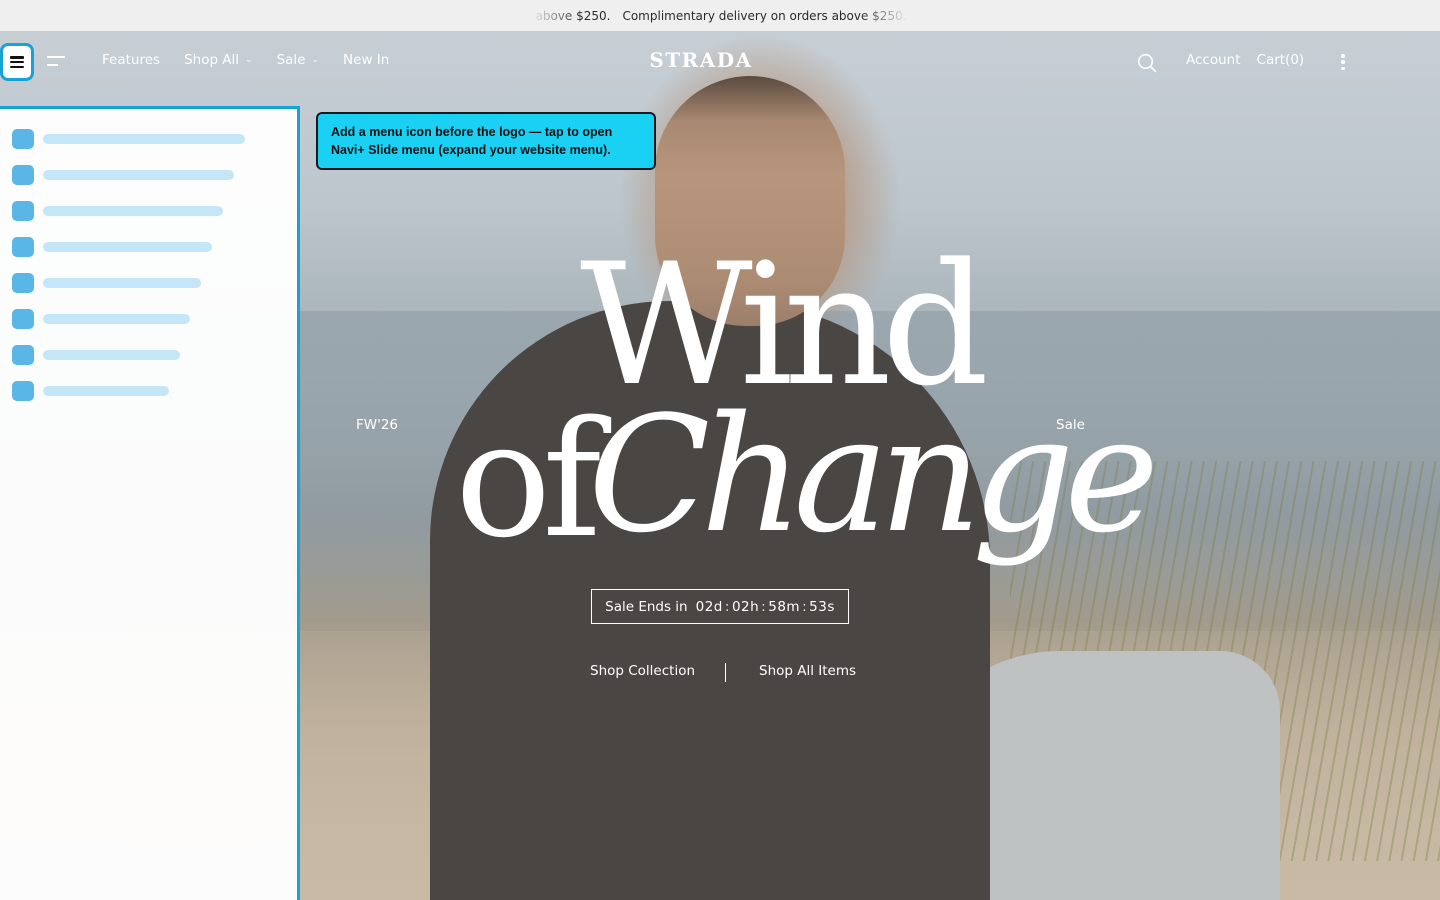 This screenshot has height=900, width=1440. Describe the element at coordinates (709, 606) in the screenshot. I see `countdown-days: 02d` at that location.